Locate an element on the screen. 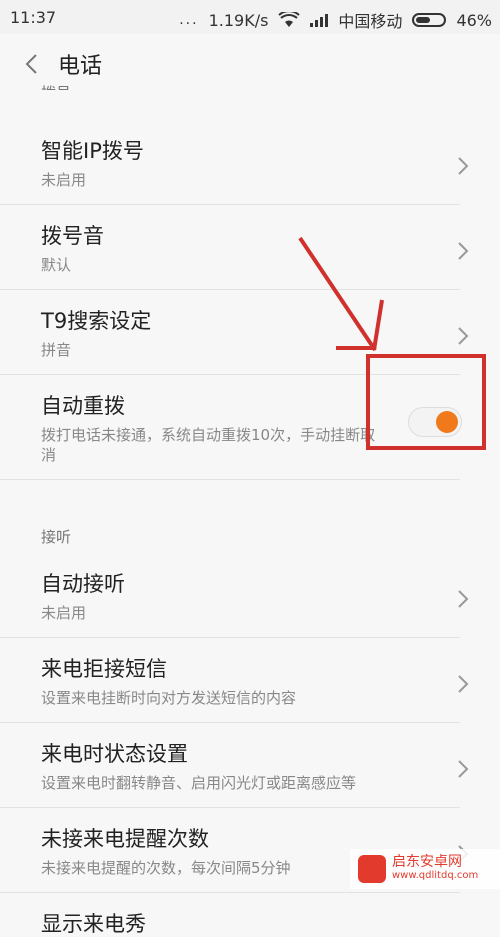 The width and height of the screenshot is (500, 937). list-item-caller-show: 显示来电秀 is located at coordinates (230, 915).